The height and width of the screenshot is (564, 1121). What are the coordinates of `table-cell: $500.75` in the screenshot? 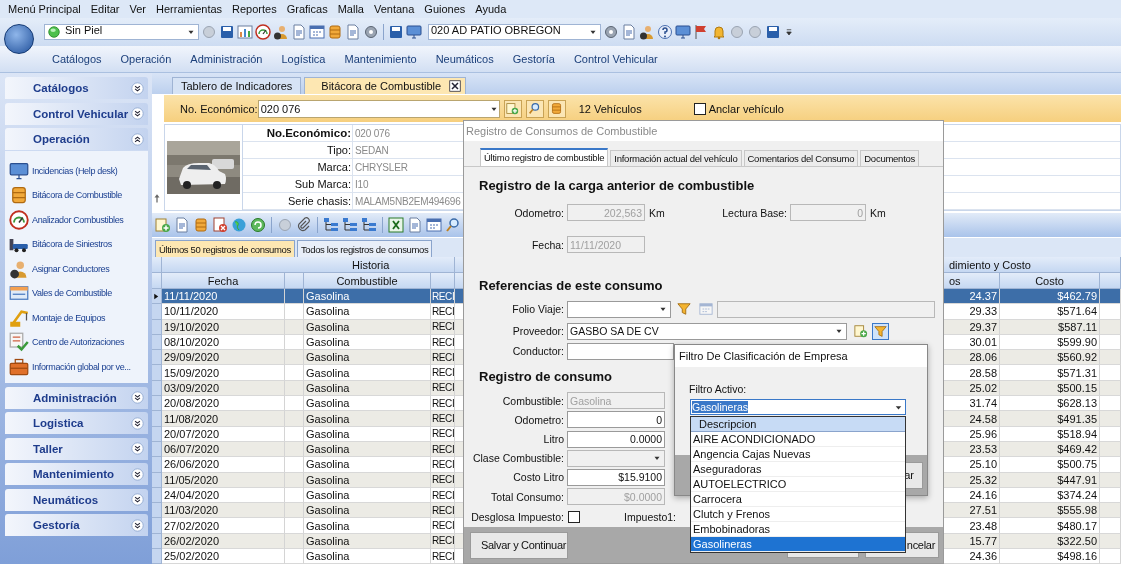 It's located at (1077, 464).